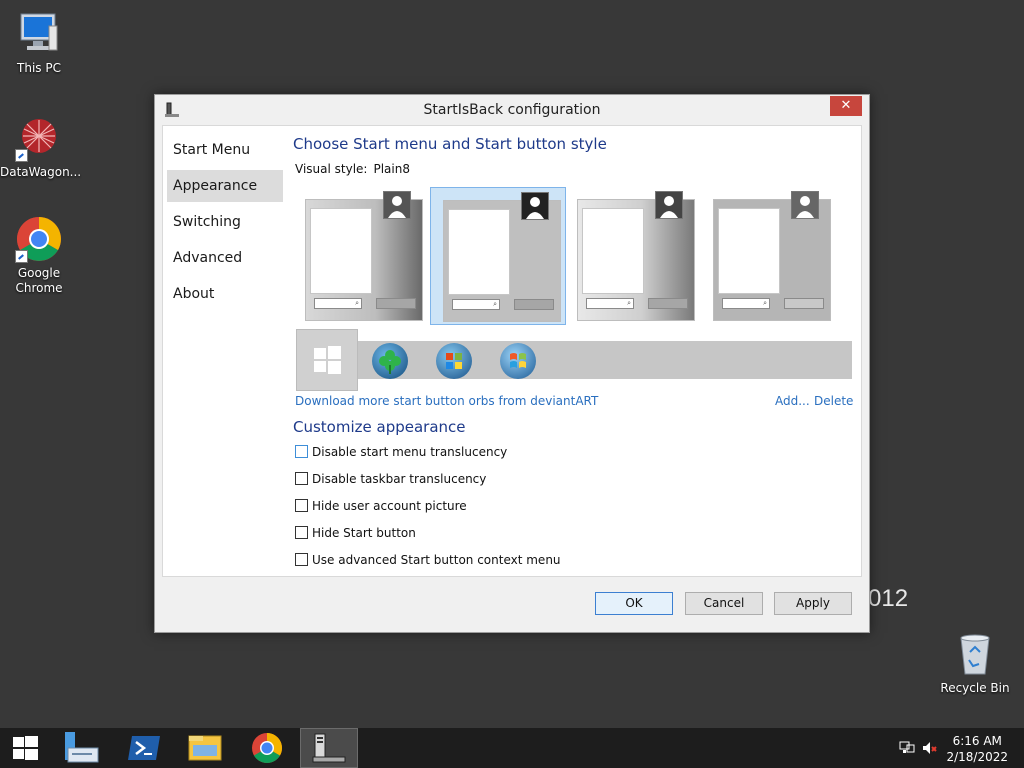  Describe the element at coordinates (391, 169) in the screenshot. I see `visual-style-value: Plain8` at that location.